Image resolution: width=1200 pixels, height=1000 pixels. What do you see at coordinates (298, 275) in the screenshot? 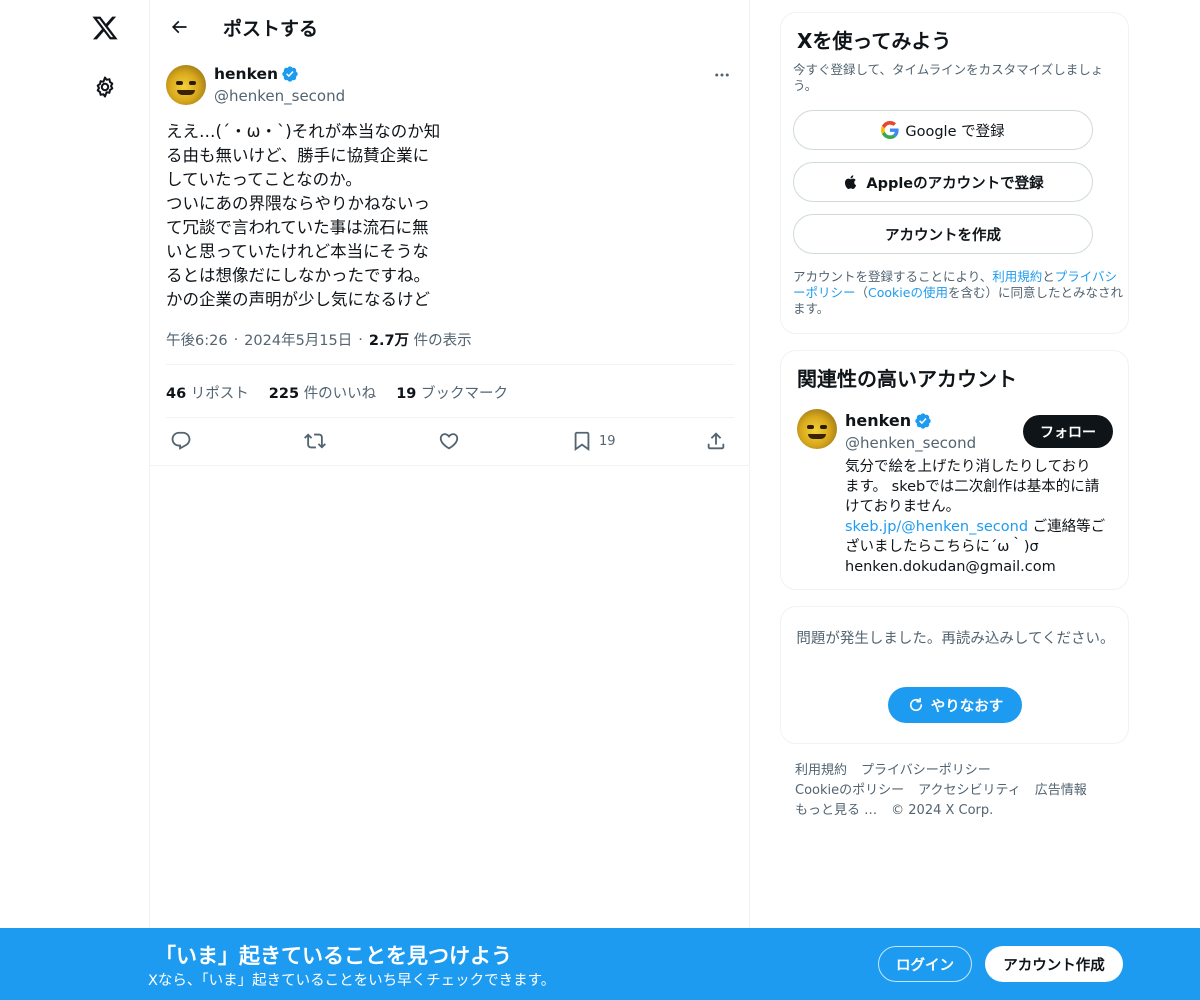
I see `post-text-line: るとは想像だにしなかったですね。` at bounding box center [298, 275].